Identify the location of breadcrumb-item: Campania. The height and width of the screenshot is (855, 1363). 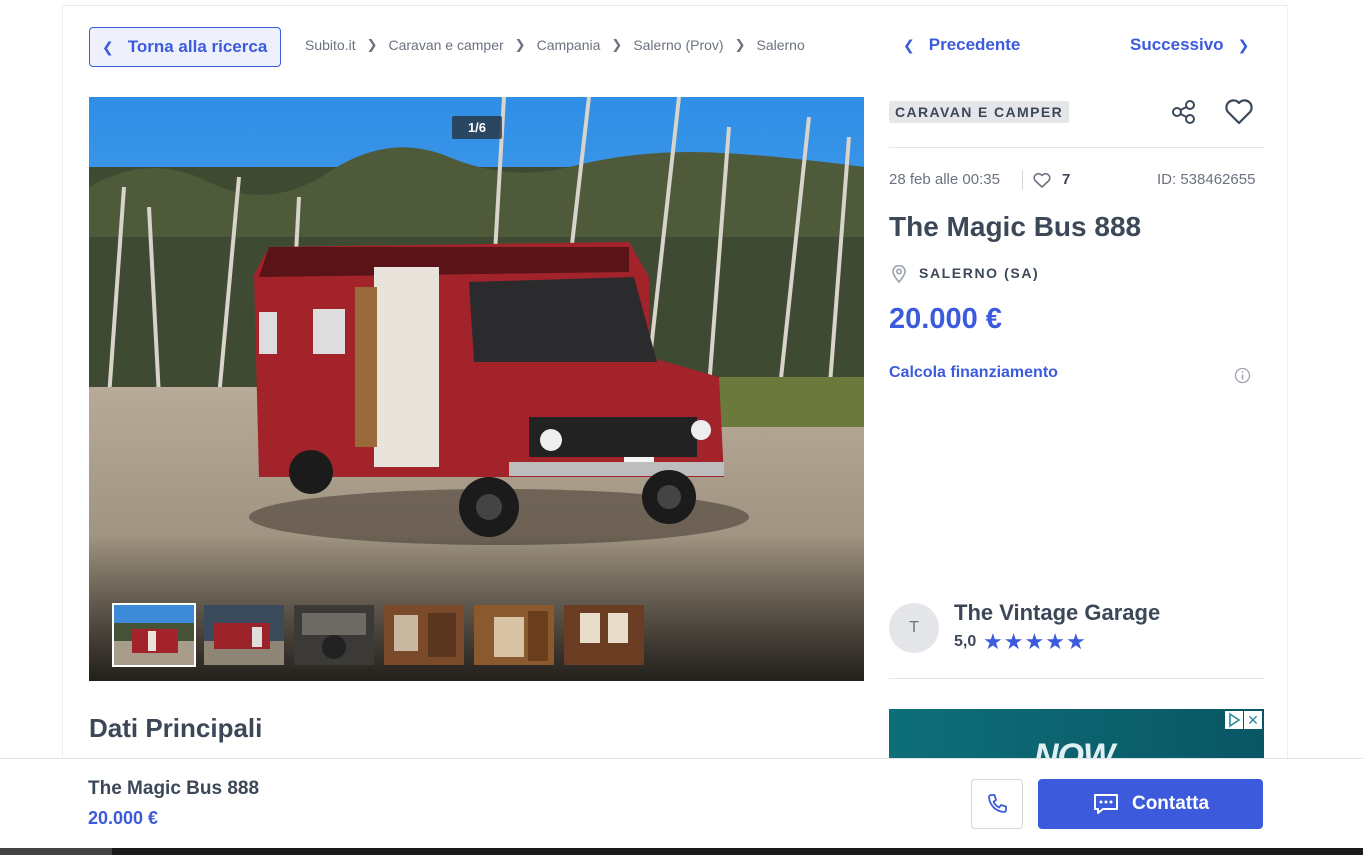
(569, 45).